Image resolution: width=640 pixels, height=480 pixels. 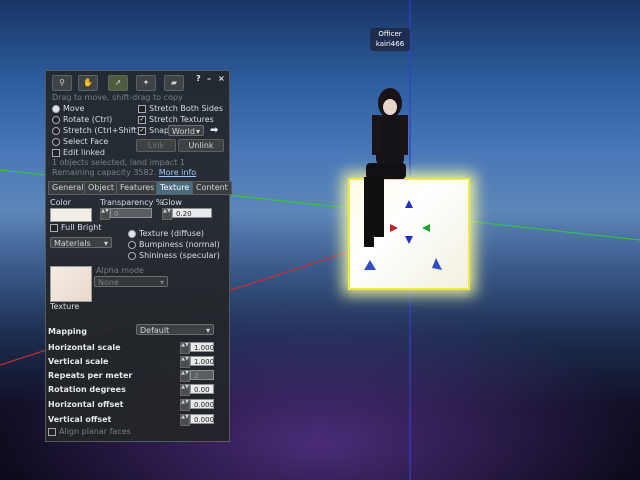 What do you see at coordinates (86, 404) in the screenshot?
I see `h-offset-label: Horizontal offset` at bounding box center [86, 404].